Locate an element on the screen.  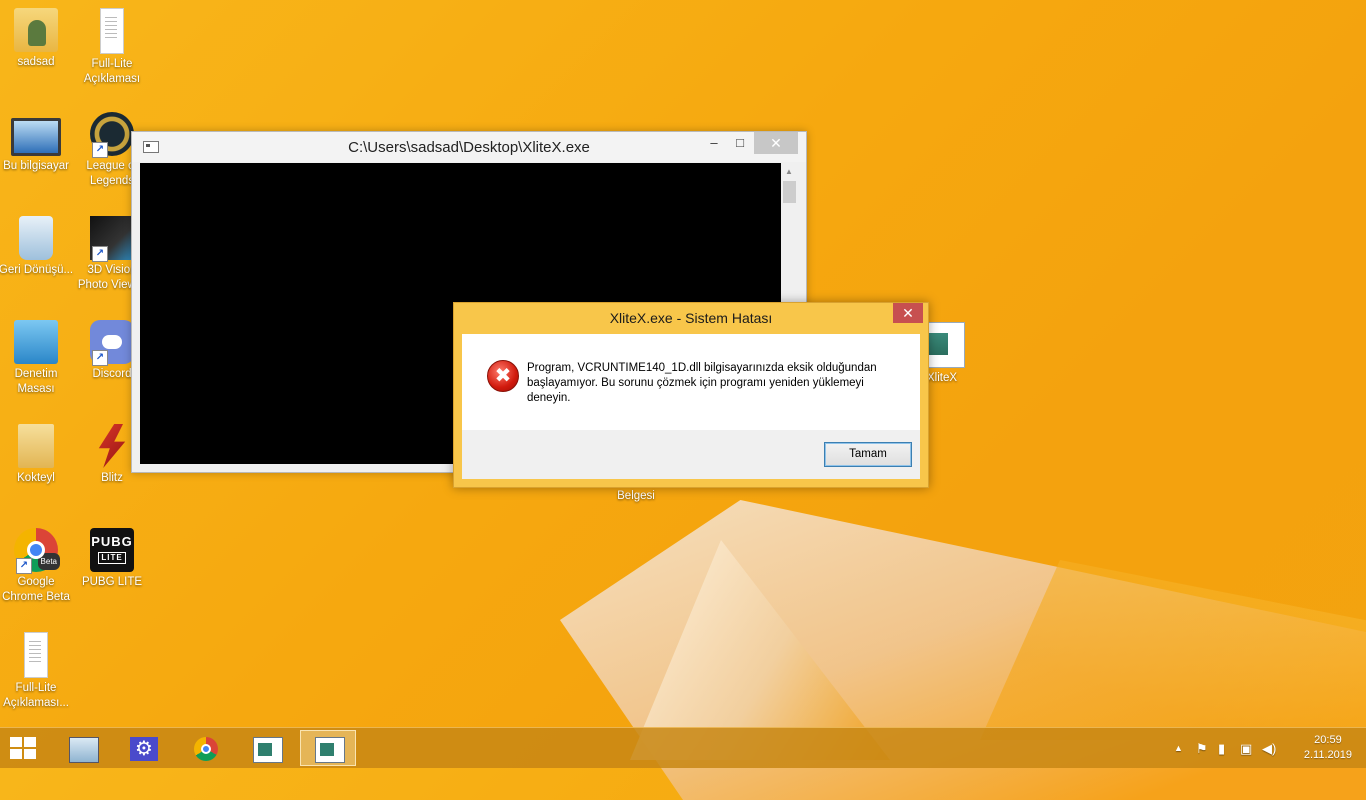
network-icon: ▣ is located at coordinates (1246, 749).